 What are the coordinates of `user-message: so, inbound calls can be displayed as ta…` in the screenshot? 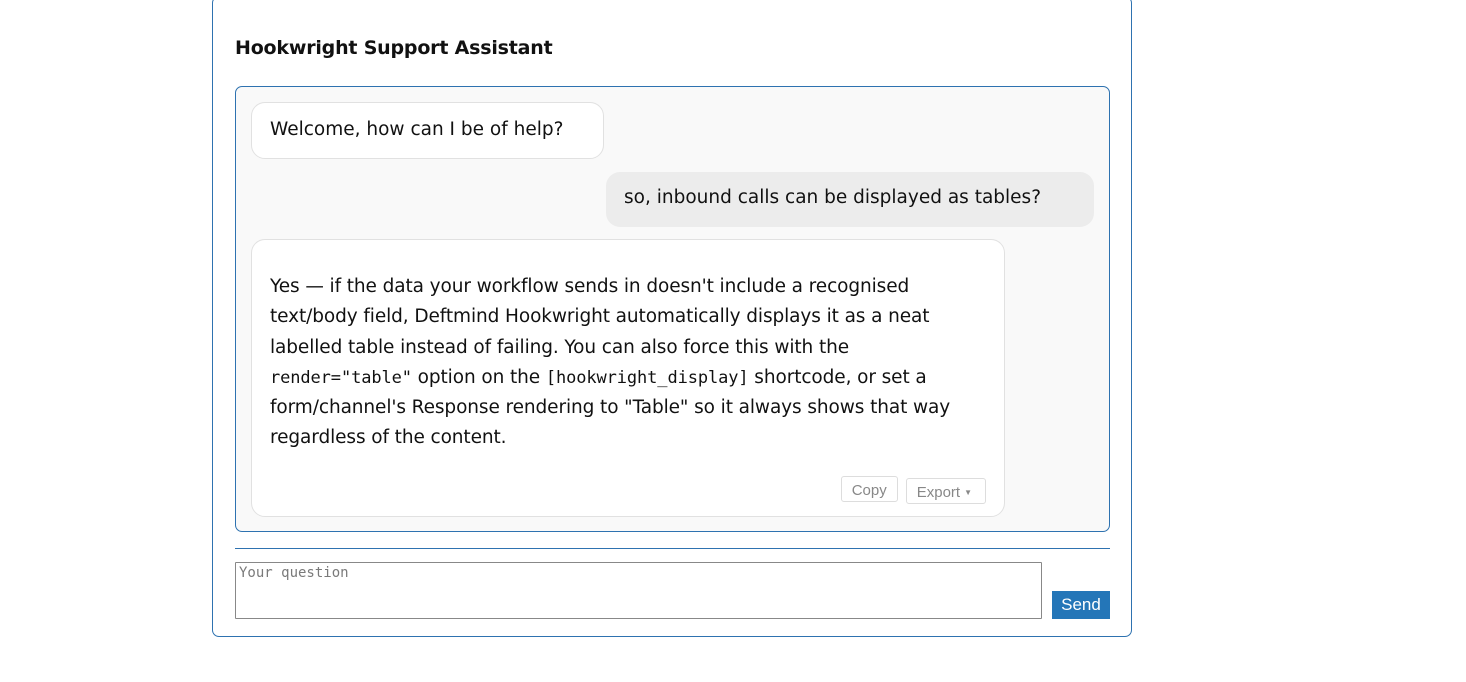 It's located at (850, 199).